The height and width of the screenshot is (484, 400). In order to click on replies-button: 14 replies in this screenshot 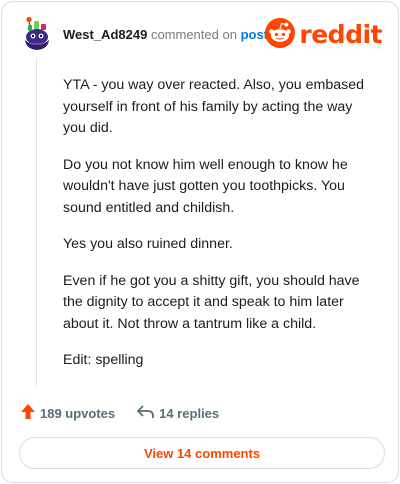, I will do `click(178, 413)`.